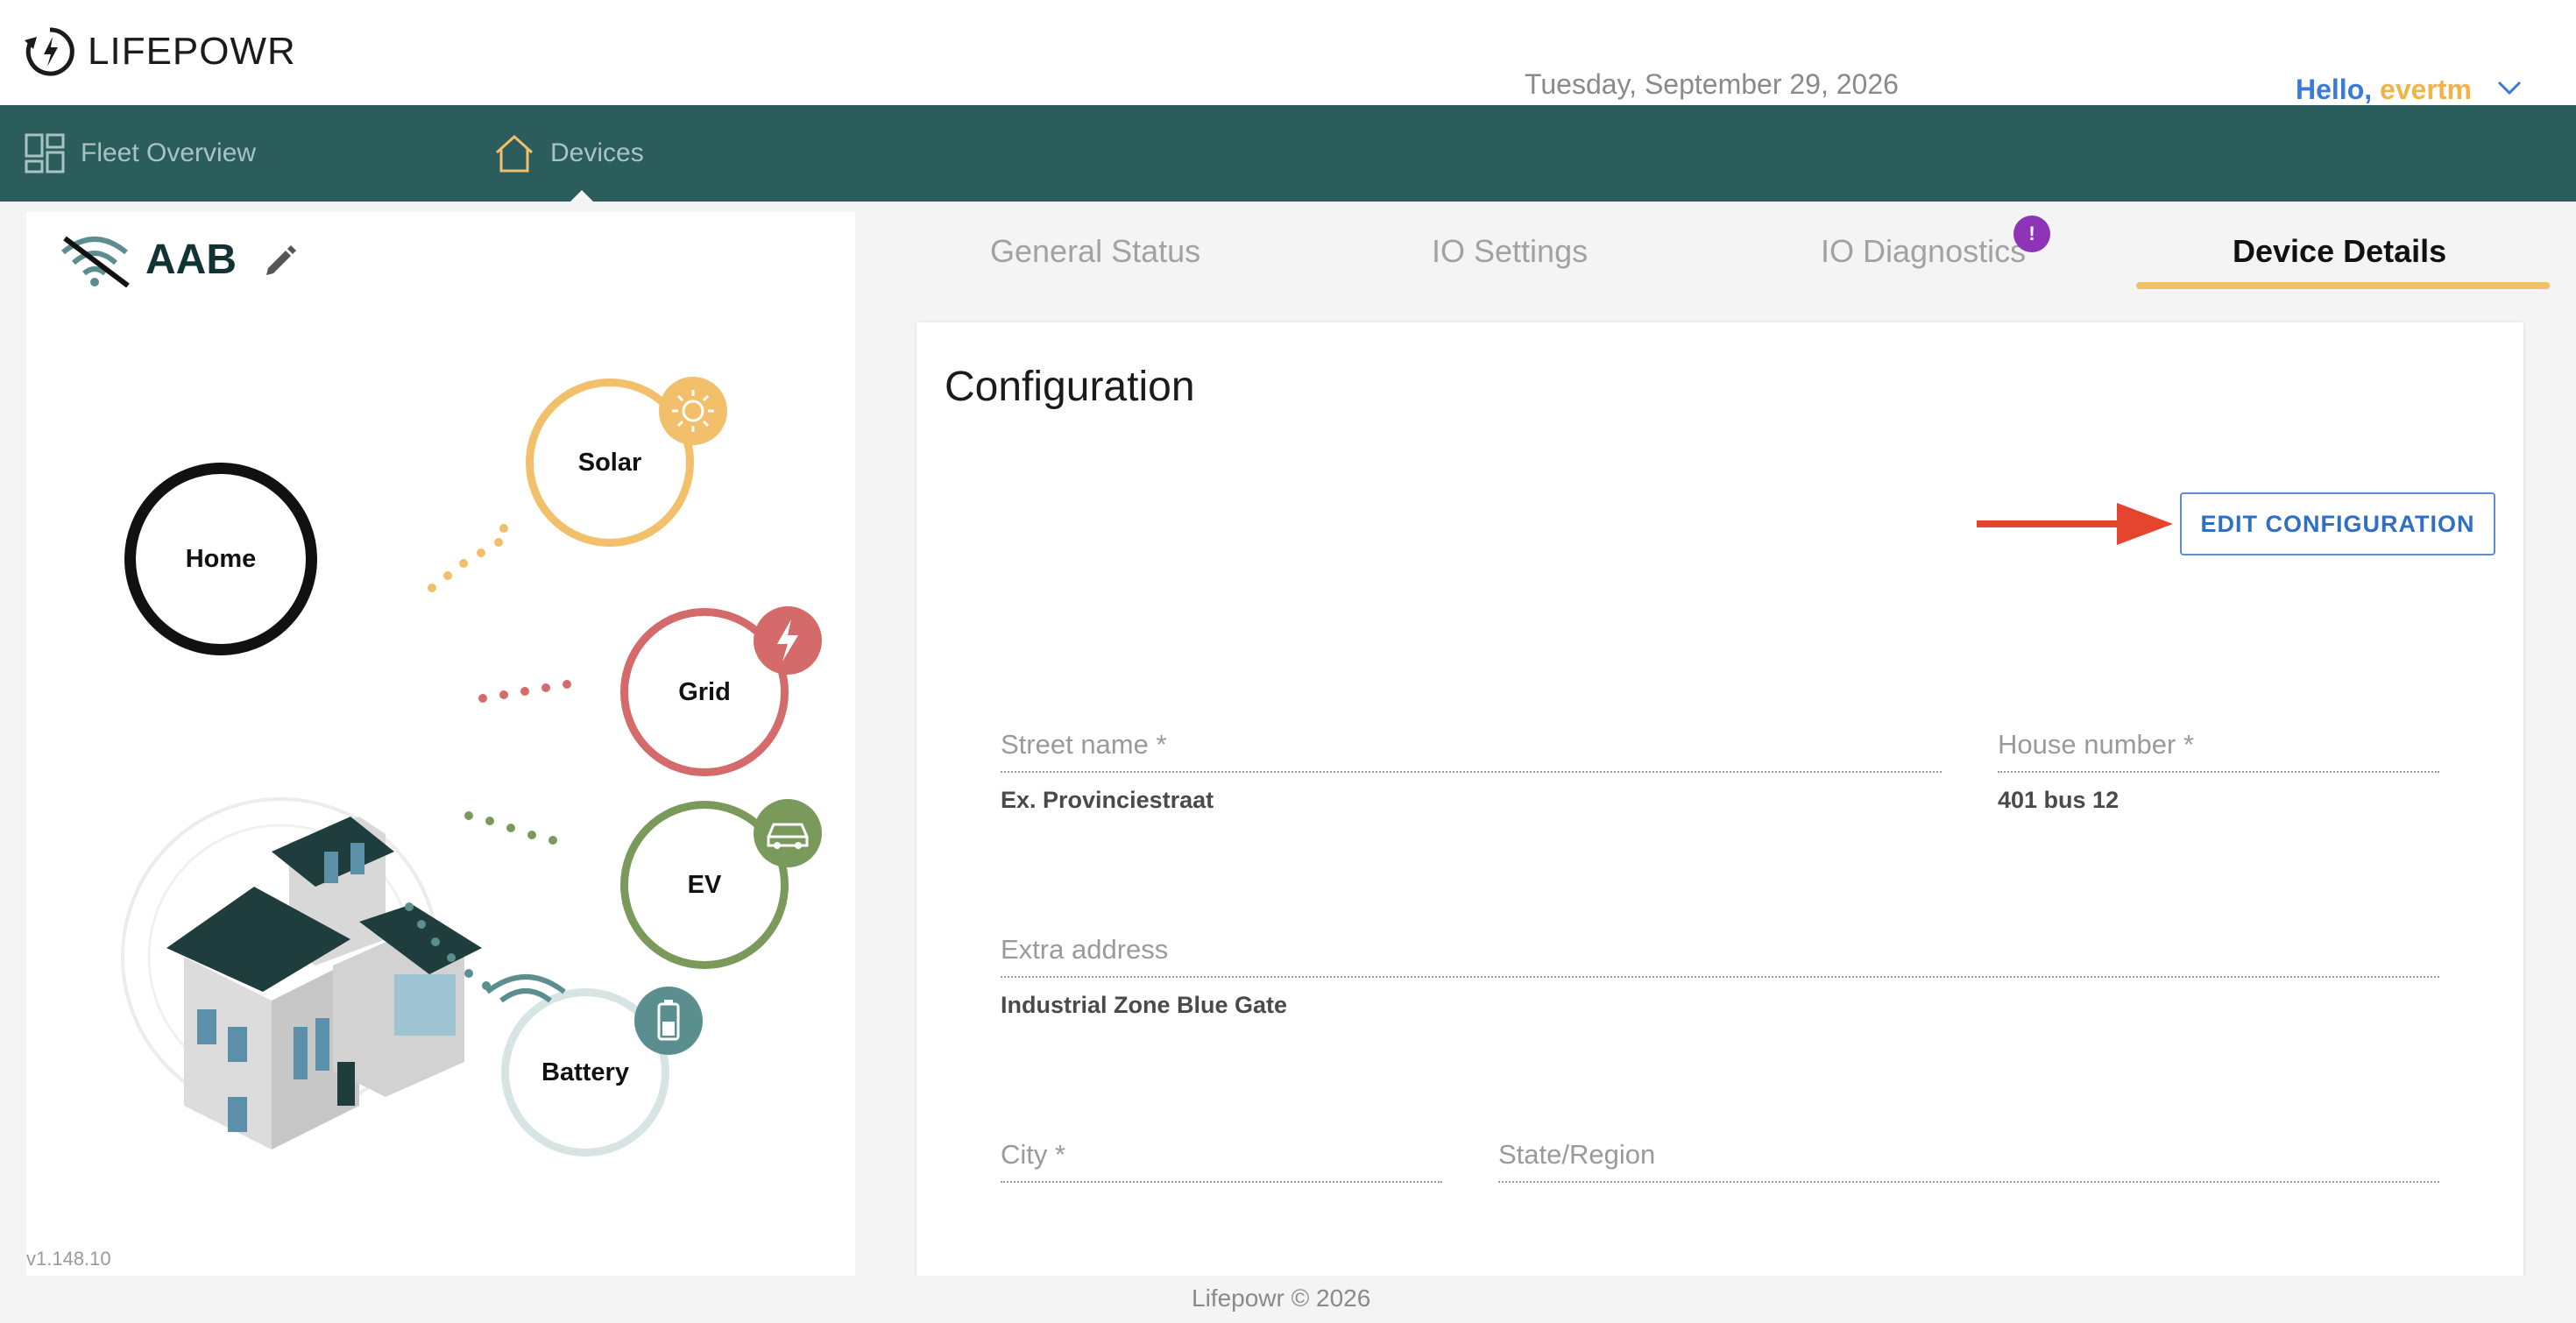  Describe the element at coordinates (2031, 234) in the screenshot. I see `diagnostics-alert-badge: !` at that location.